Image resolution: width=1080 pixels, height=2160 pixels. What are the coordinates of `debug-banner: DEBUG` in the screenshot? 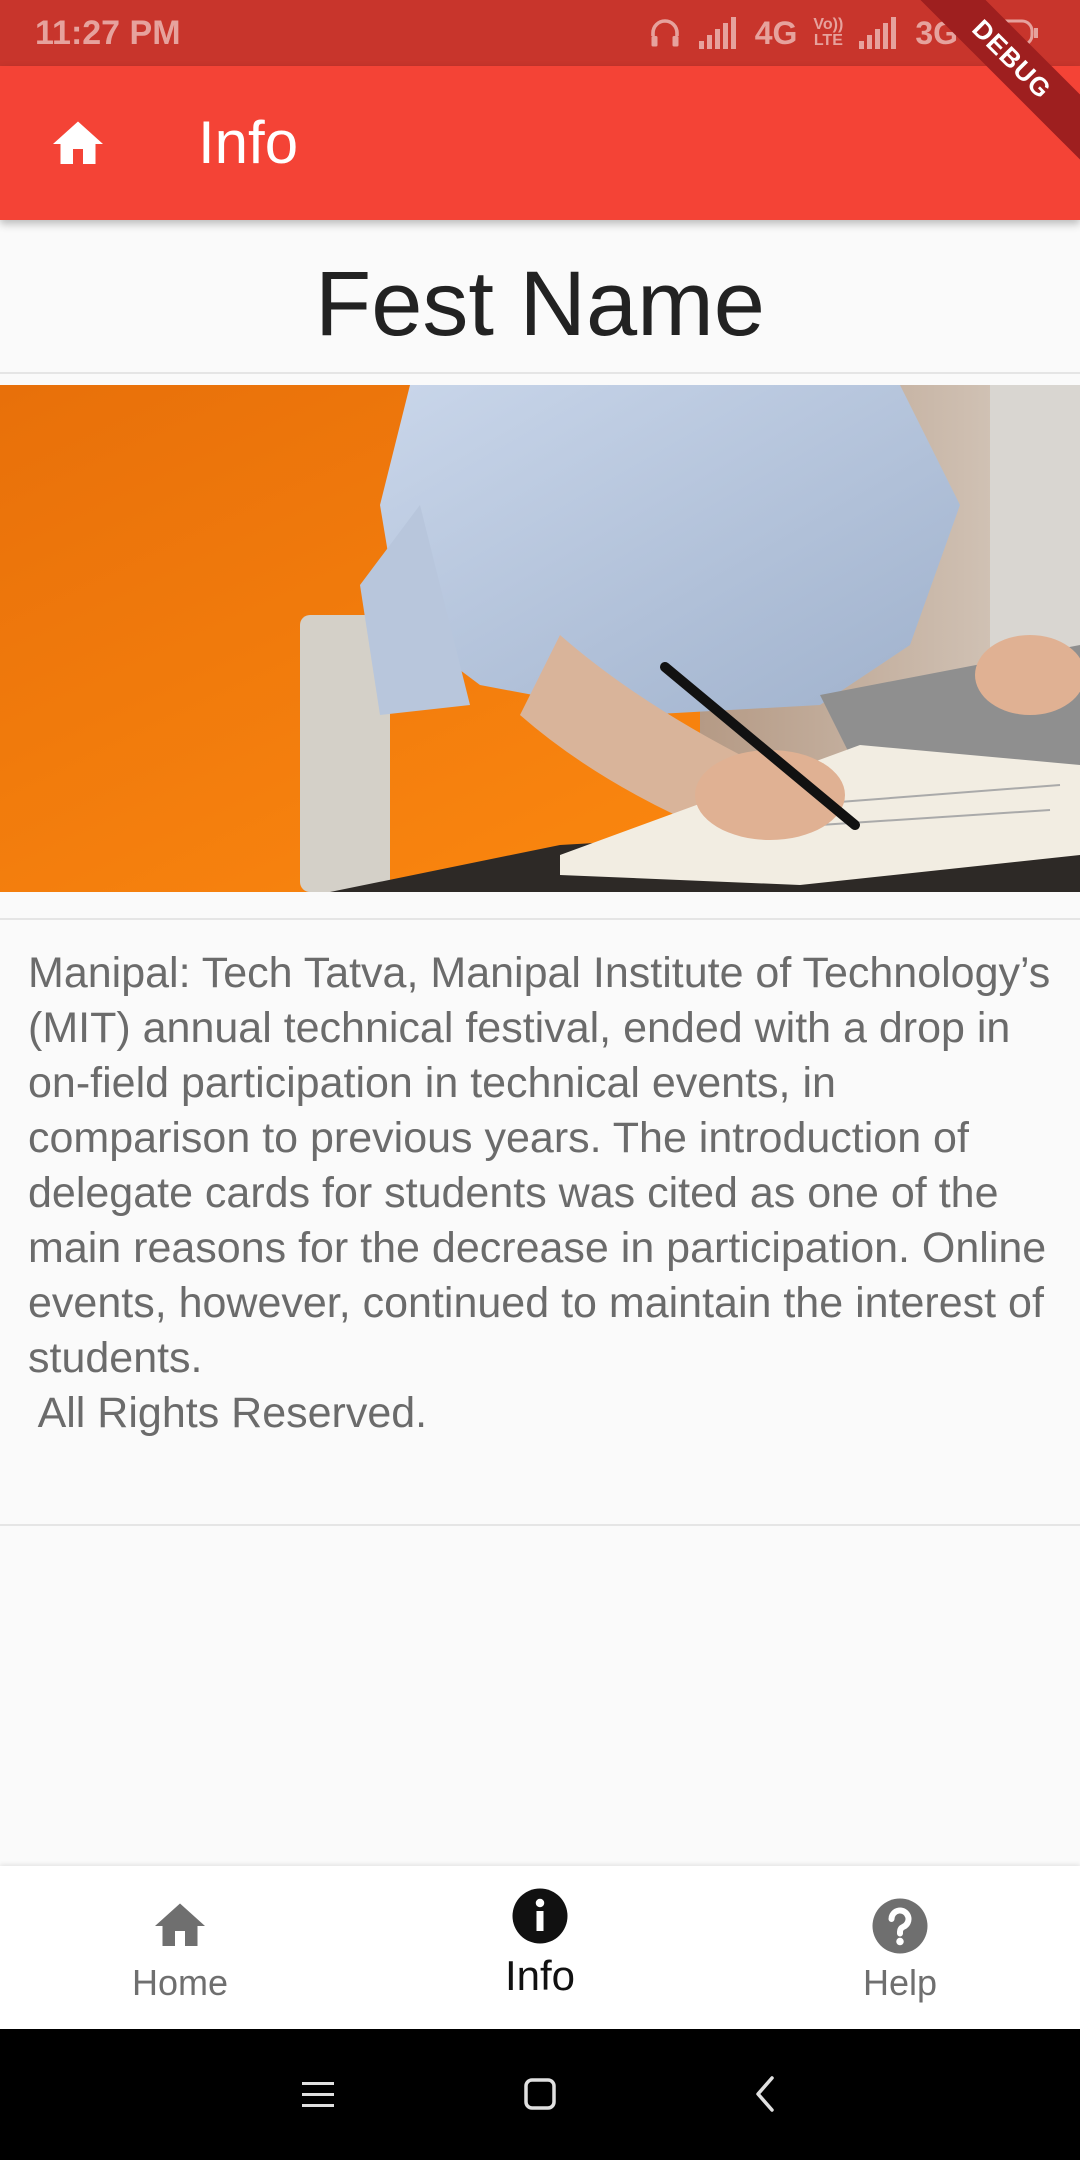 It's located at (1000, 80).